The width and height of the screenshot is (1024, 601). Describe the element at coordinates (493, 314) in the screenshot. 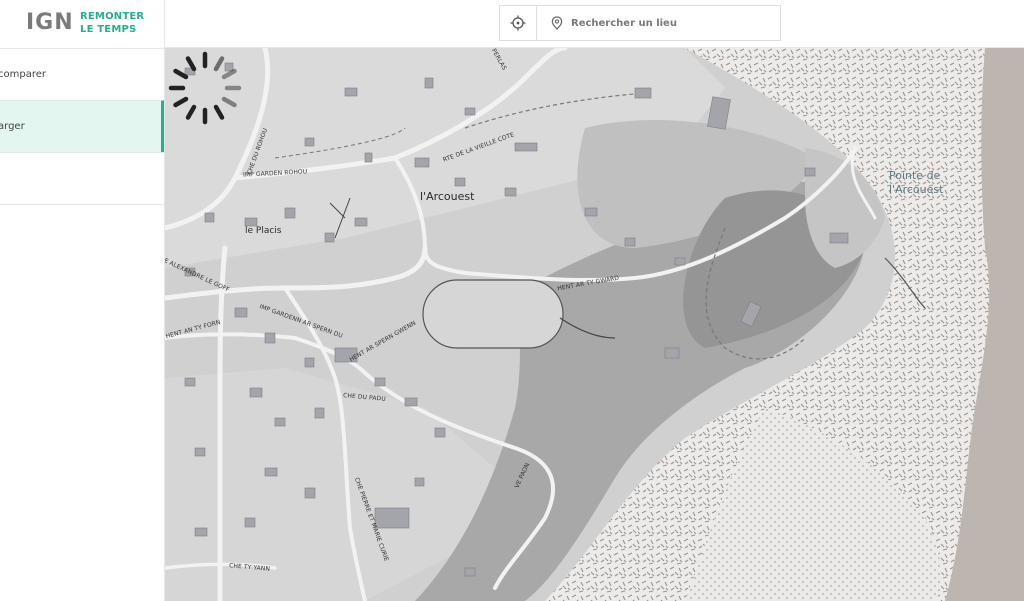

I see `racetrack` at that location.